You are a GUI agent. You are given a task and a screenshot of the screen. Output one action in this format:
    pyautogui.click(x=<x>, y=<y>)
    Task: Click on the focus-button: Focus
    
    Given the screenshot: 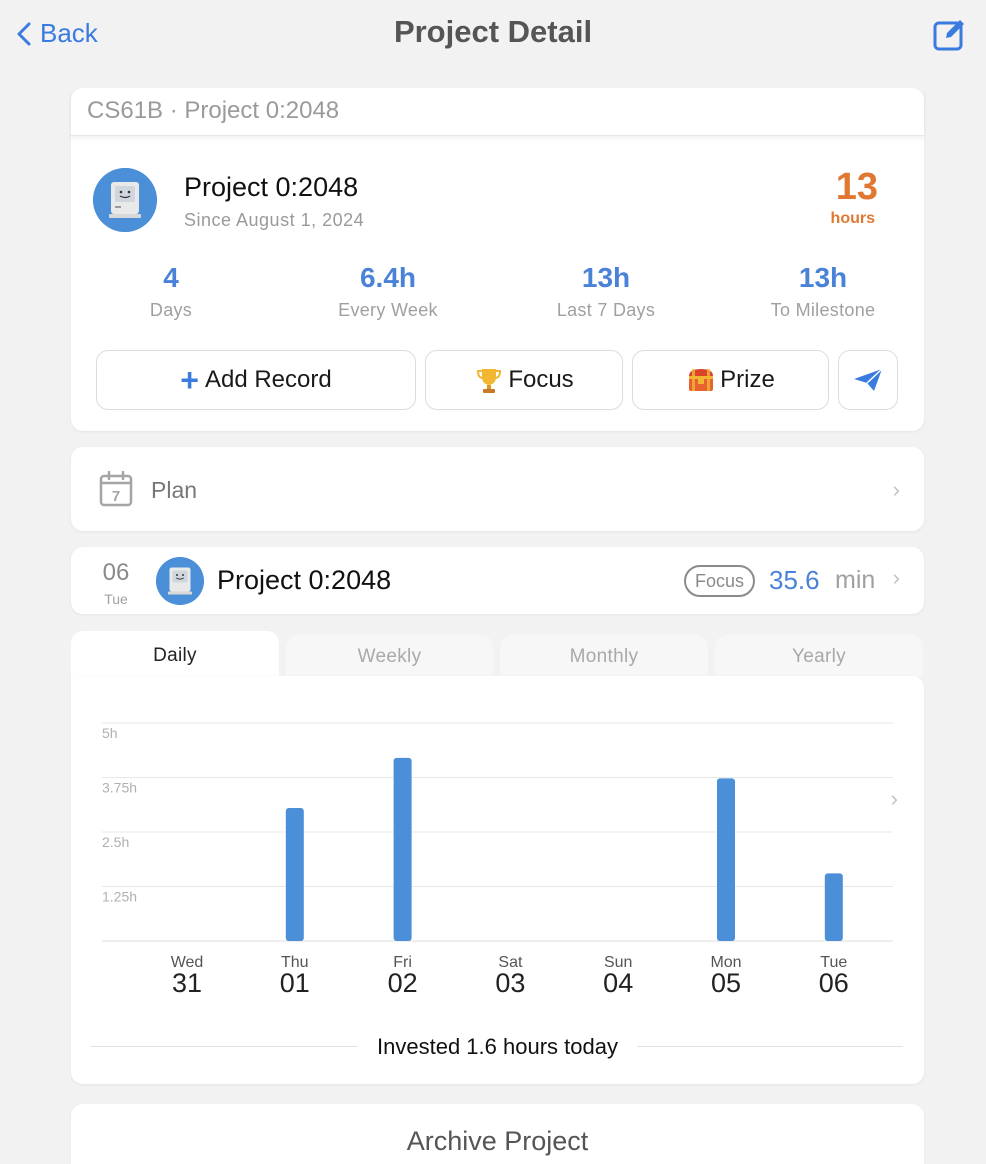 What is the action you would take?
    pyautogui.click(x=524, y=380)
    